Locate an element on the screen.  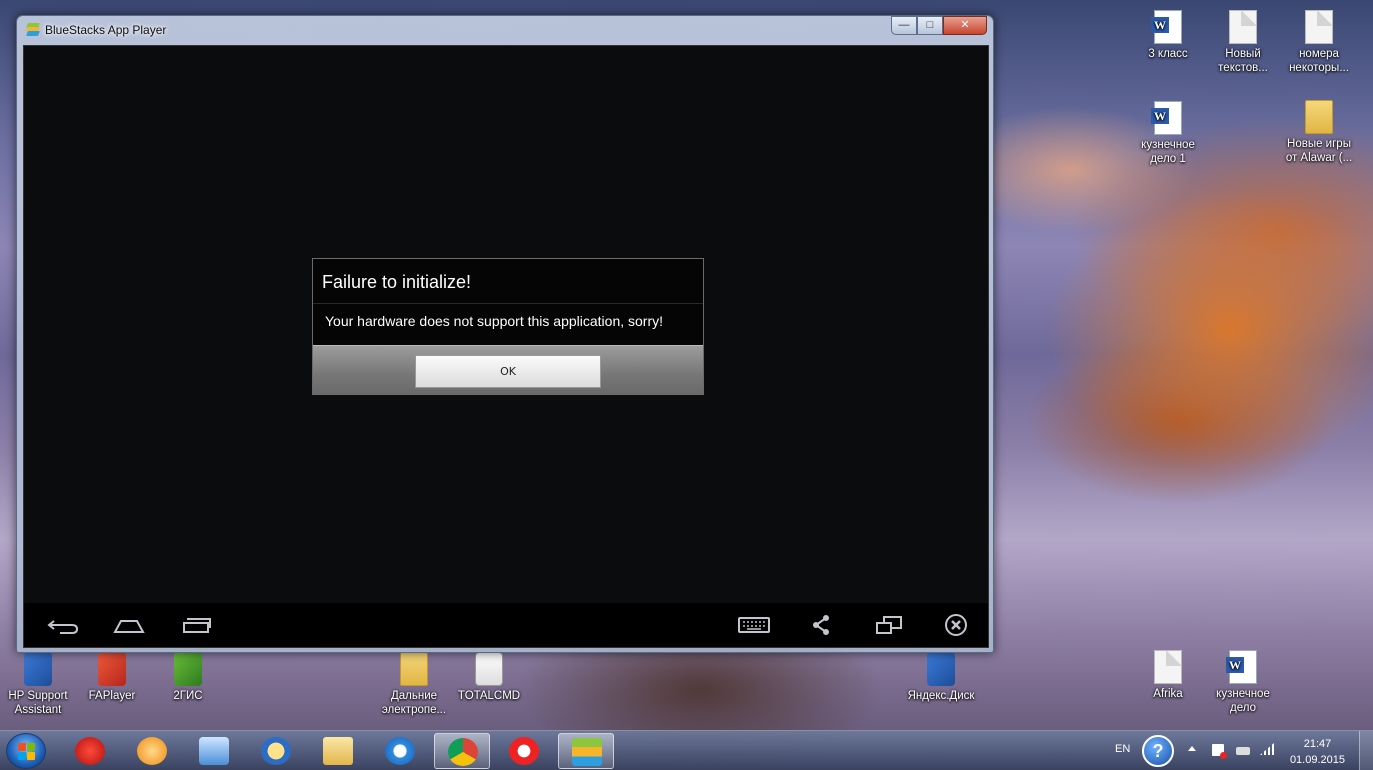
desktop-icon-afrika: Afrika is located at coordinates (1168, 675).